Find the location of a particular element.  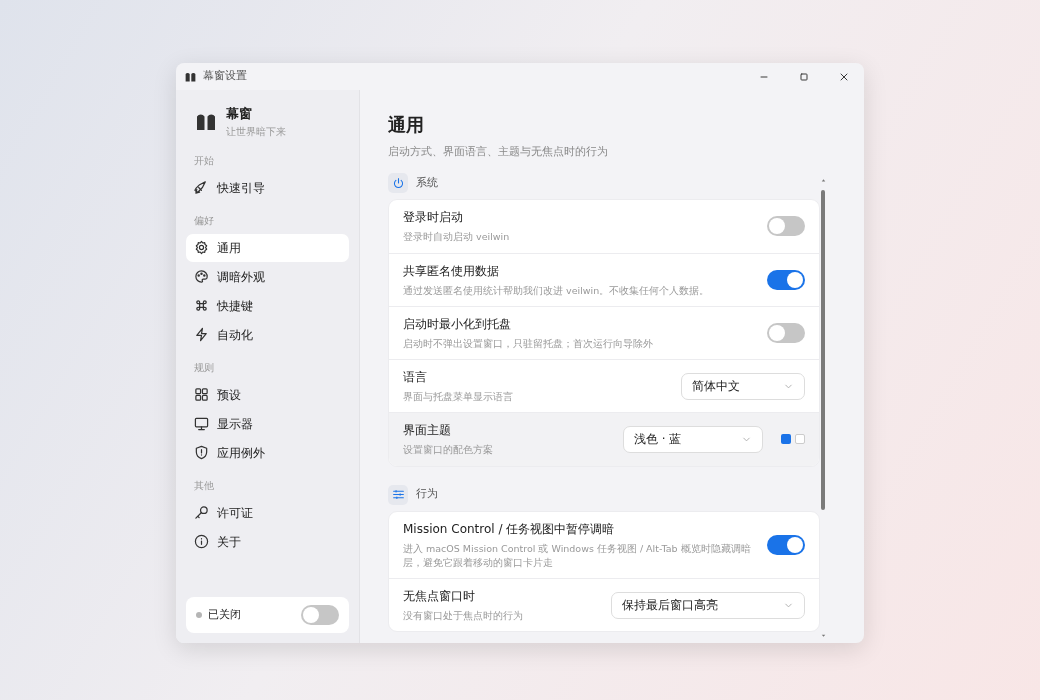

command-icon is located at coordinates (201, 305).